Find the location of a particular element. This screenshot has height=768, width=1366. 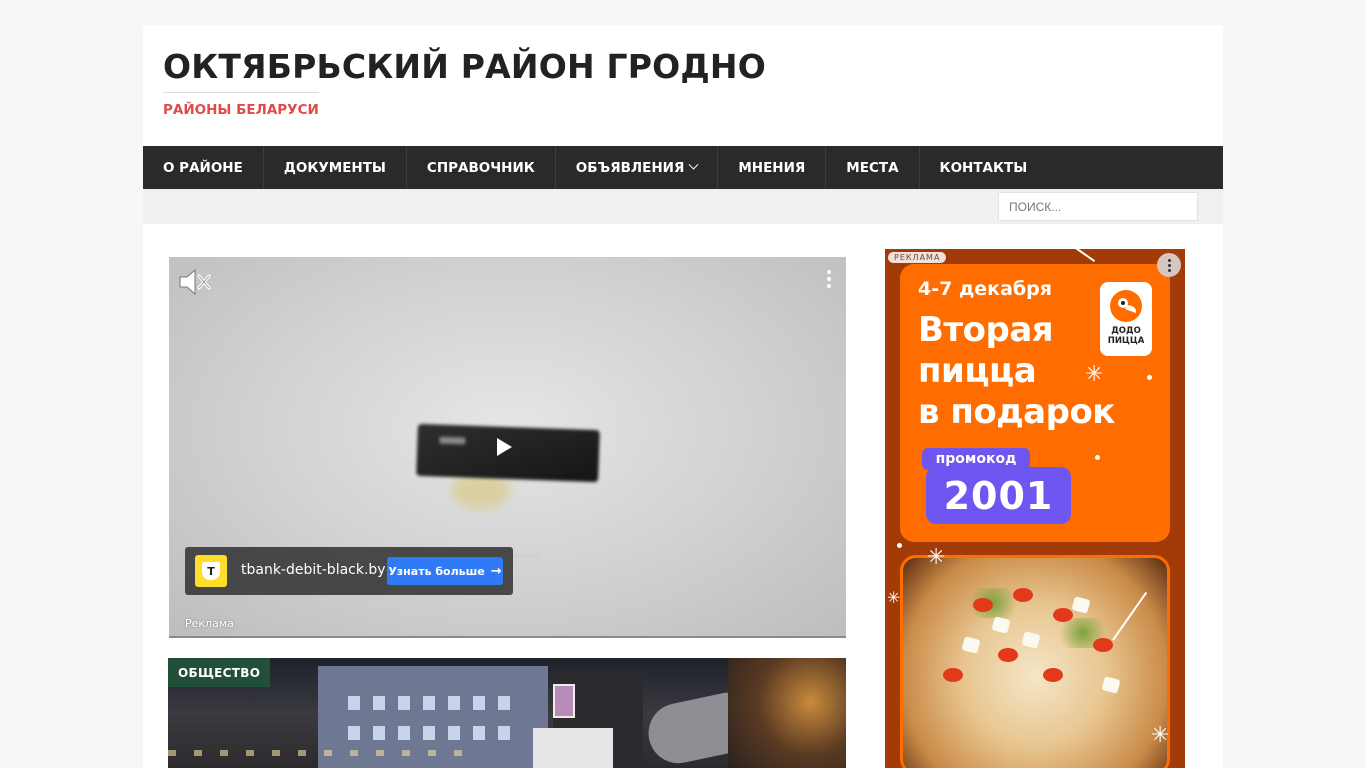

article-image-traffic-lights is located at coordinates (318, 753).